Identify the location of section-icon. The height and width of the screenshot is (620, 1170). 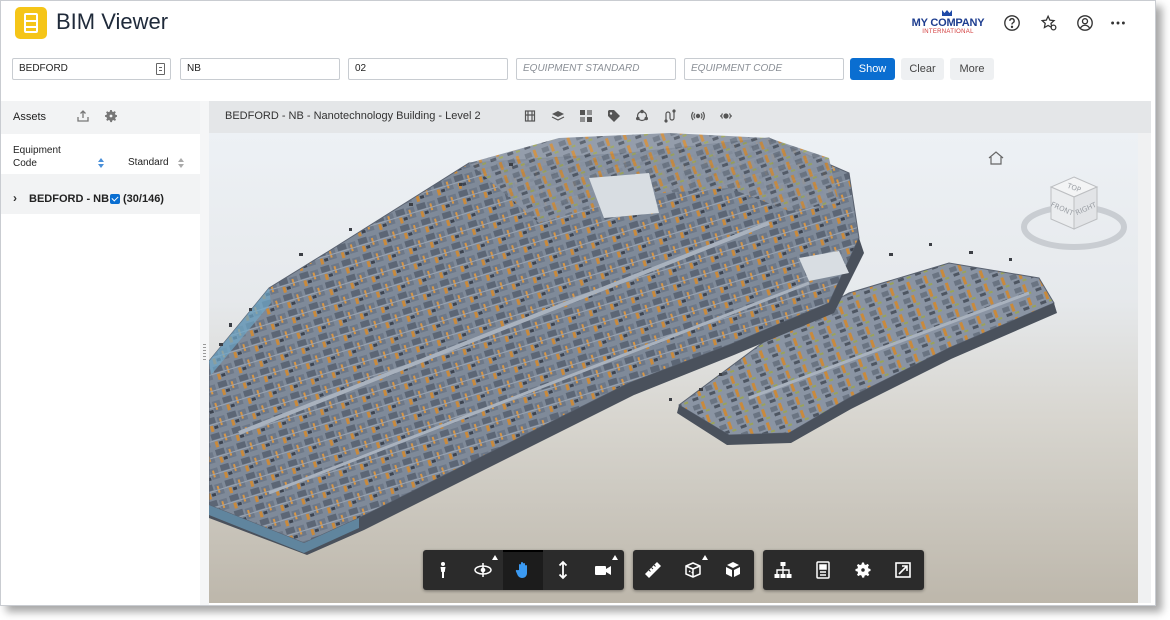
(693, 570).